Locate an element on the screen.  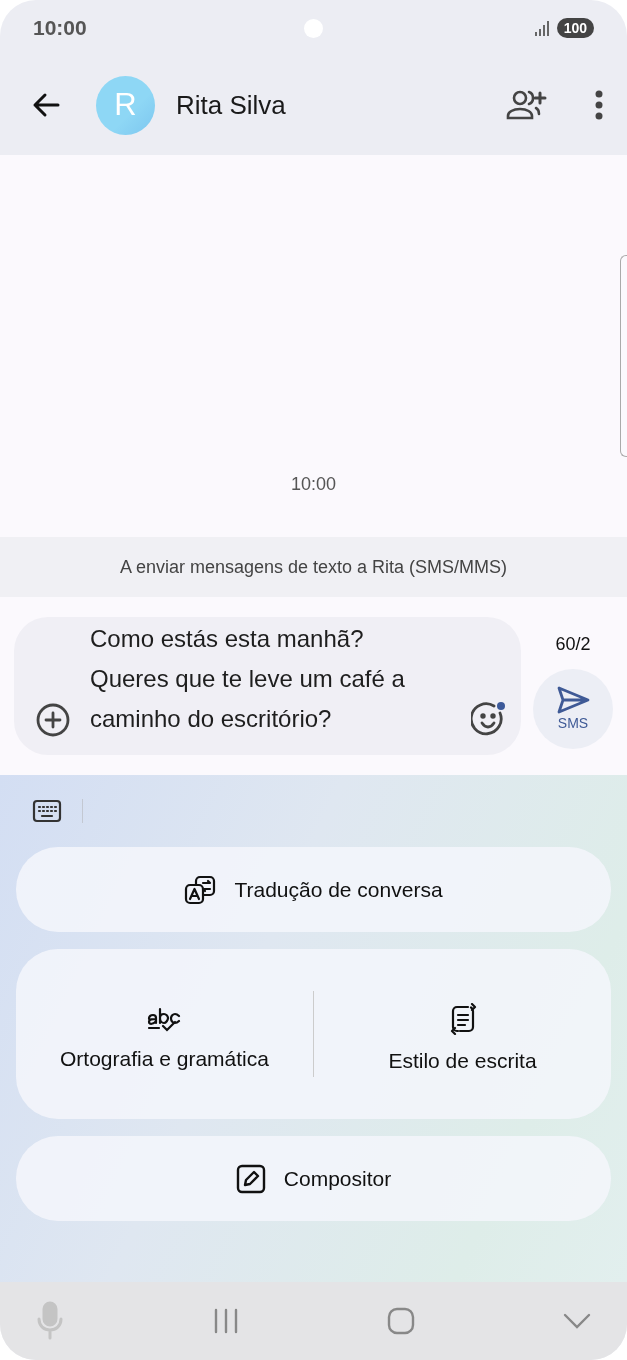
add-person-icon is located at coordinates (526, 105).